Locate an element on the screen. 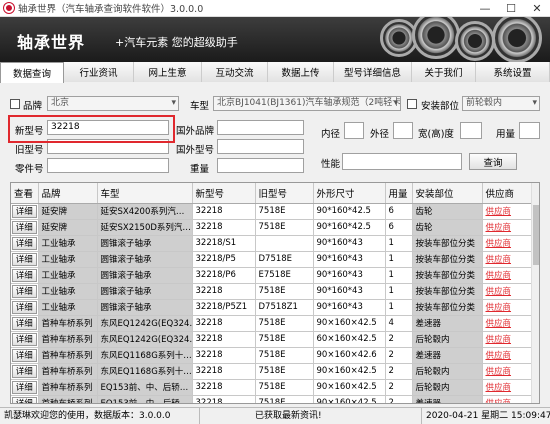 Image resolution: width=550 pixels, height=424 pixels. brand-select: 北京 is located at coordinates (113, 103).